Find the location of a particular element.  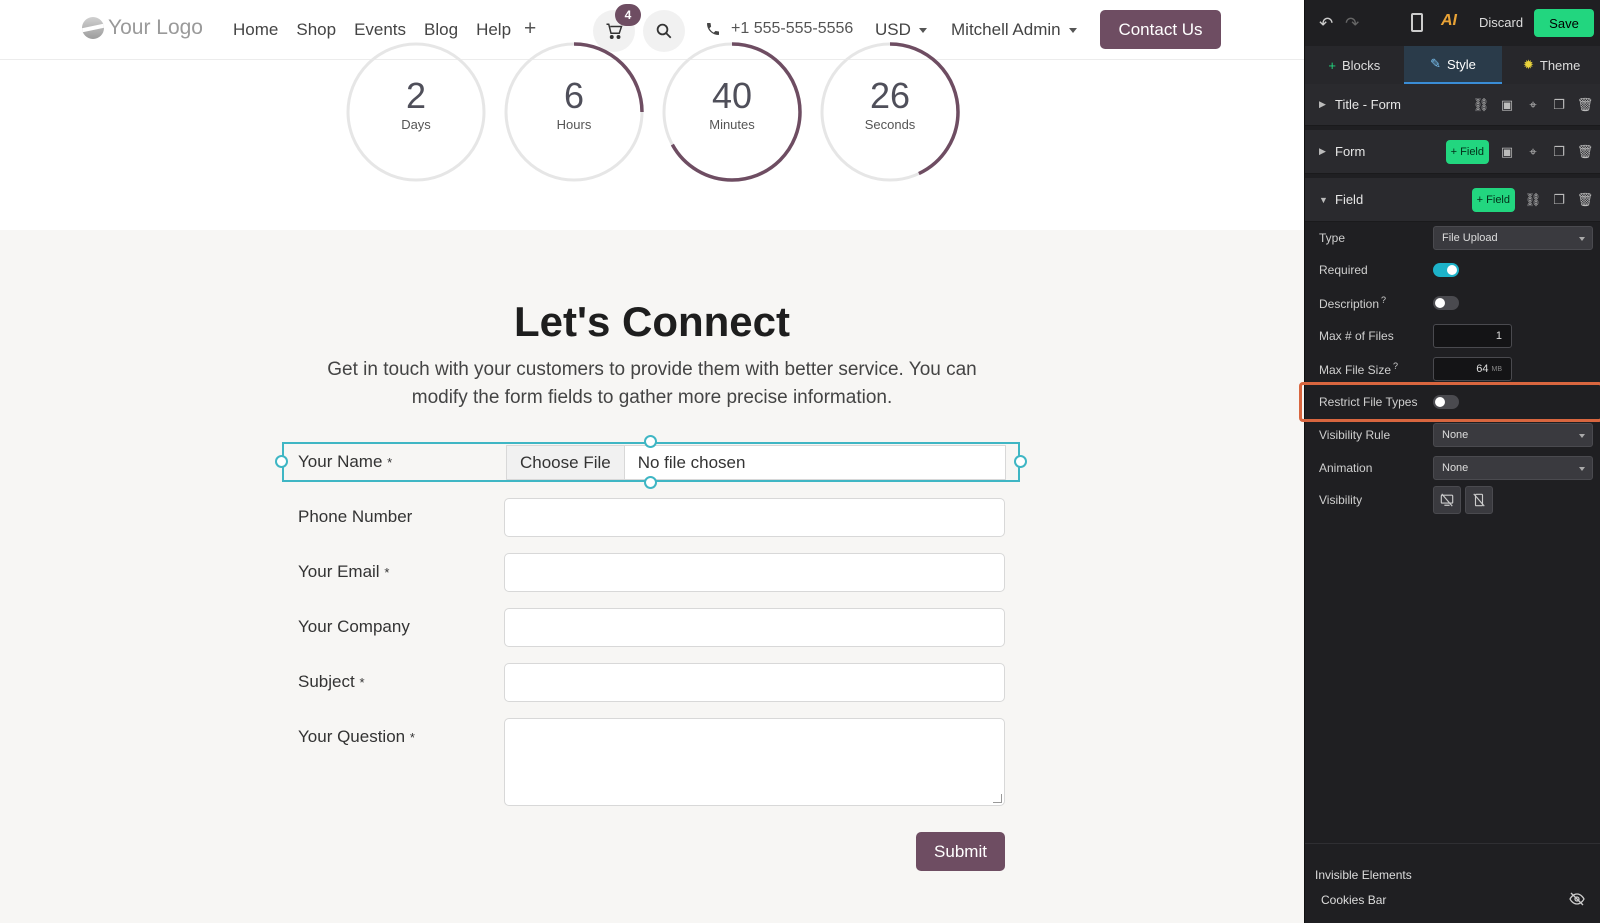

option-visibility-label: Visibility is located at coordinates (1341, 500).